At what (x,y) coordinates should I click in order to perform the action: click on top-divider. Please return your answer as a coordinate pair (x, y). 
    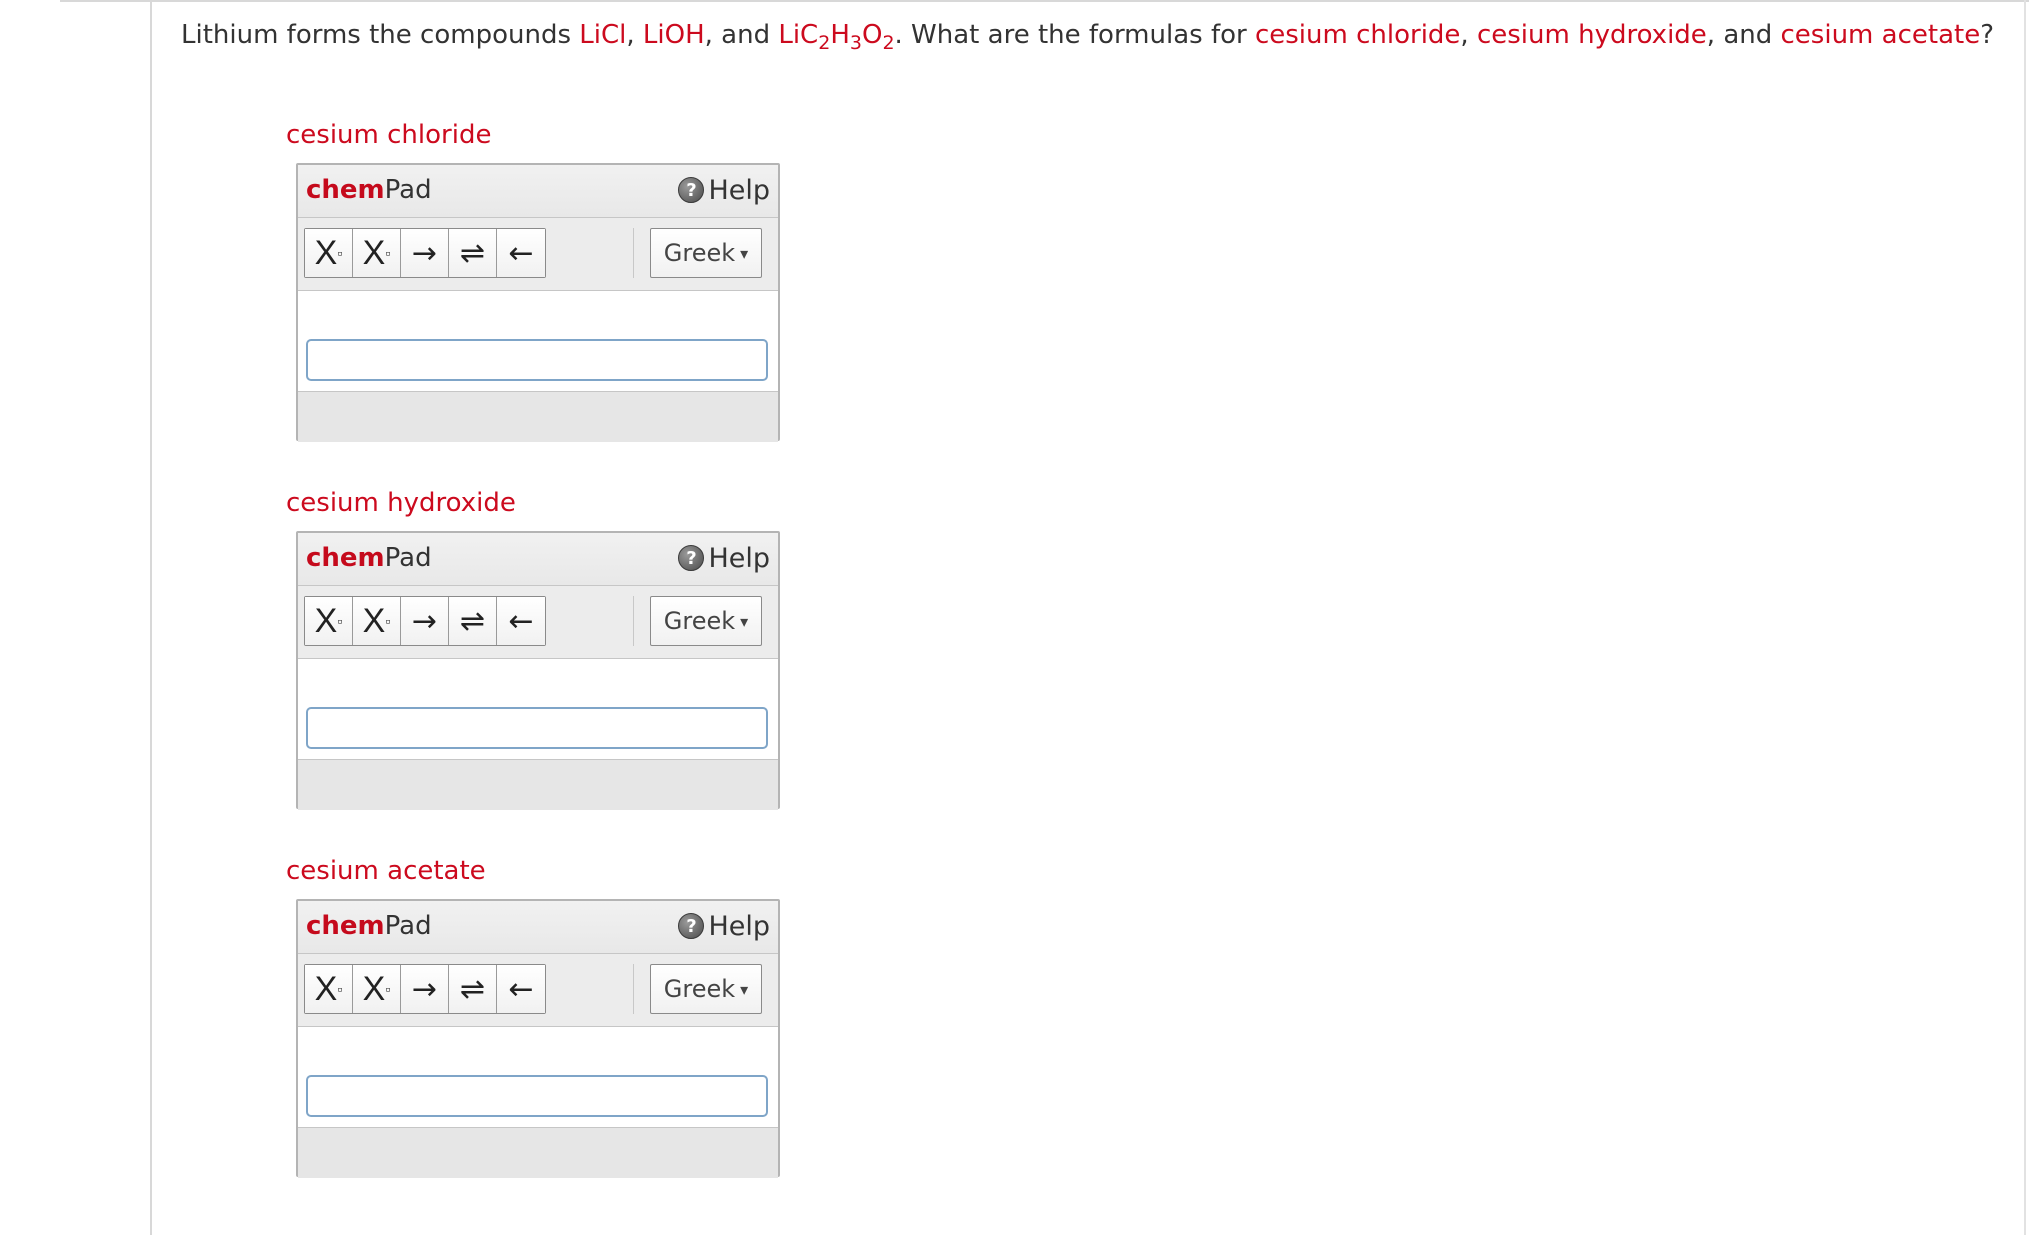
    Looking at the image, I should click on (1044, 1).